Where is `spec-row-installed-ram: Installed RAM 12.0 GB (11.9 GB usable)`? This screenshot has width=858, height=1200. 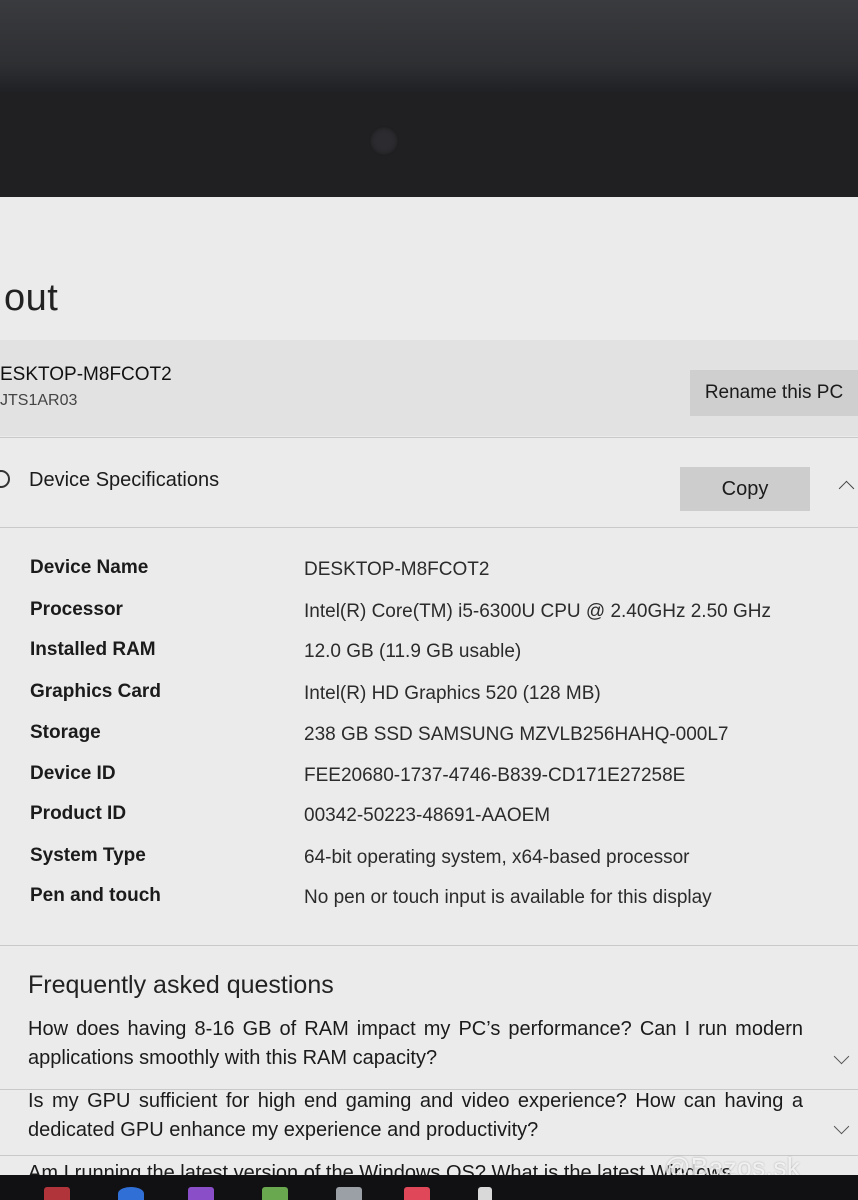 spec-row-installed-ram: Installed RAM 12.0 GB (11.9 GB usable) is located at coordinates (429, 654).